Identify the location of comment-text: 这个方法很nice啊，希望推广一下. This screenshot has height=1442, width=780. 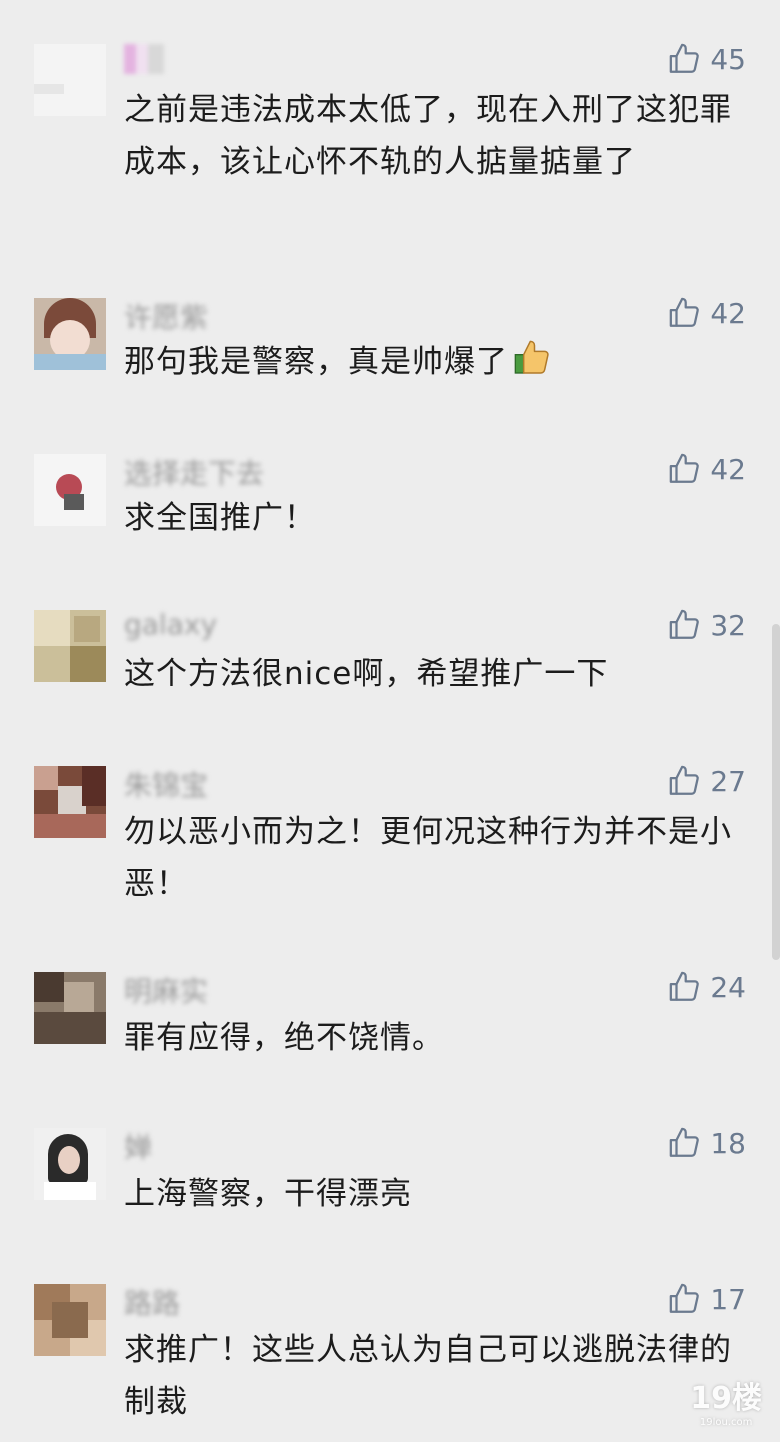
(366, 674).